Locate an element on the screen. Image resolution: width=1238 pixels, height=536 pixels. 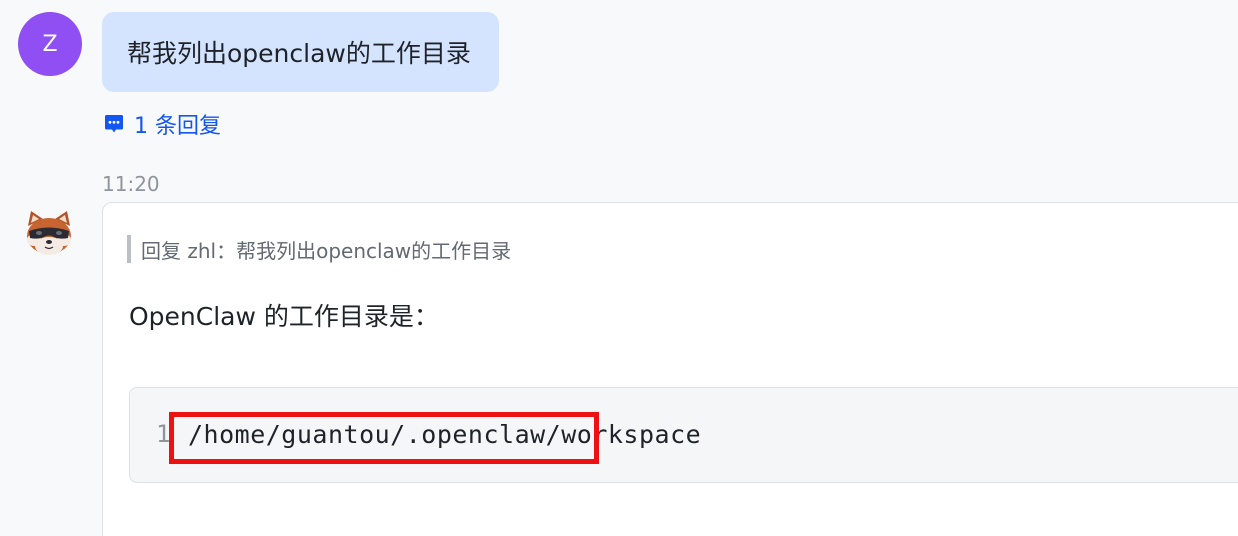
user-avatar-initial: Z is located at coordinates (50, 44).